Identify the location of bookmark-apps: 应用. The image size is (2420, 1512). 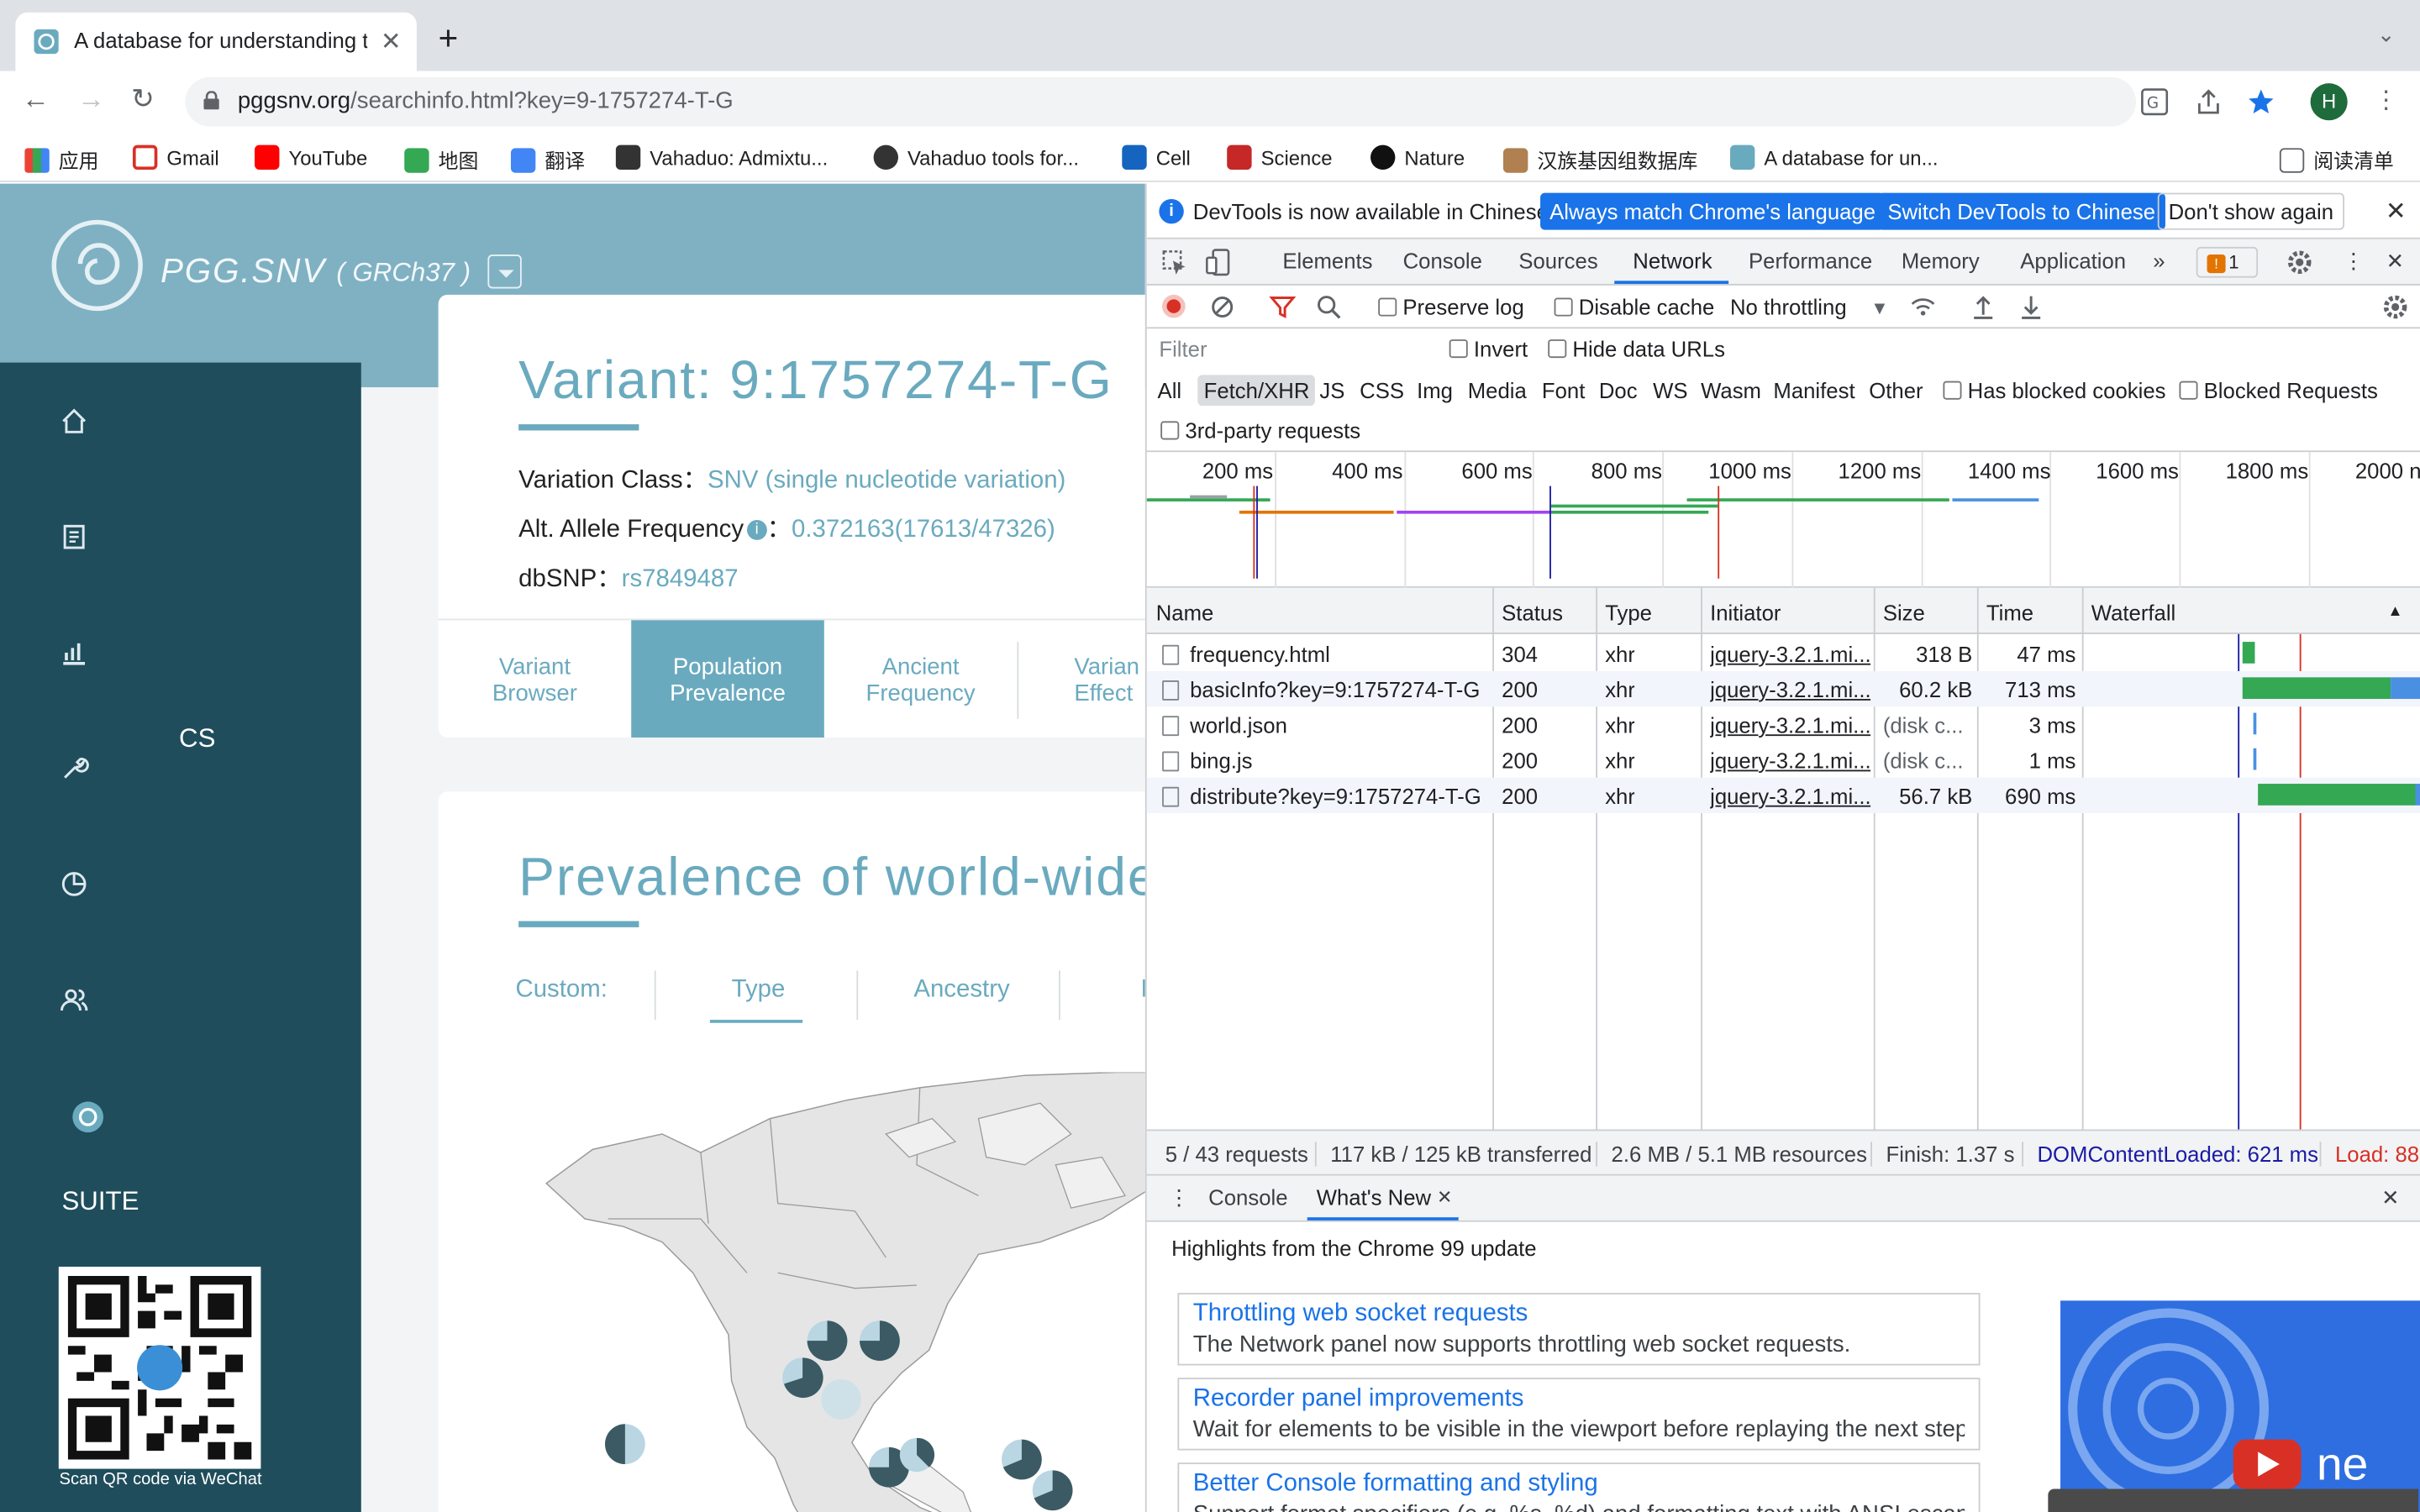
(62, 160).